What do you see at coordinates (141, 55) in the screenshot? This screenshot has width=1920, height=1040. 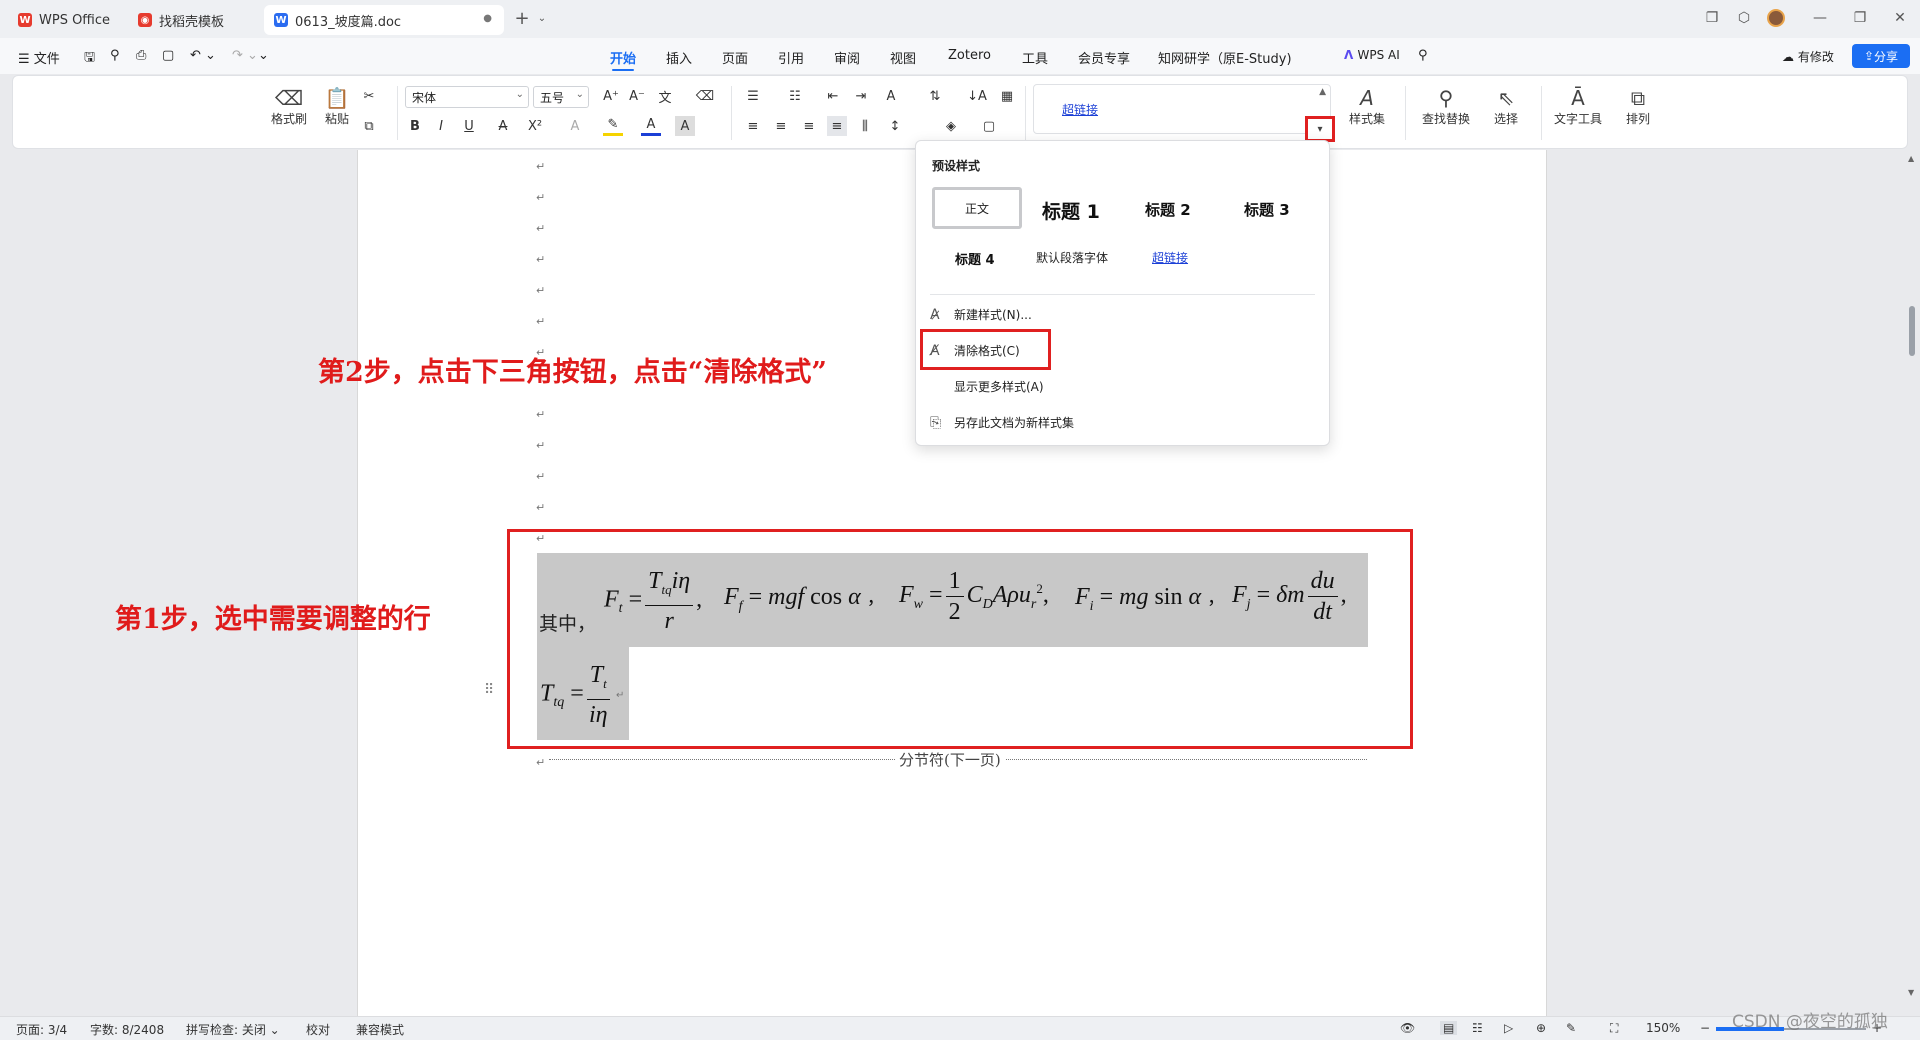 I see `print-icon: ⎙` at bounding box center [141, 55].